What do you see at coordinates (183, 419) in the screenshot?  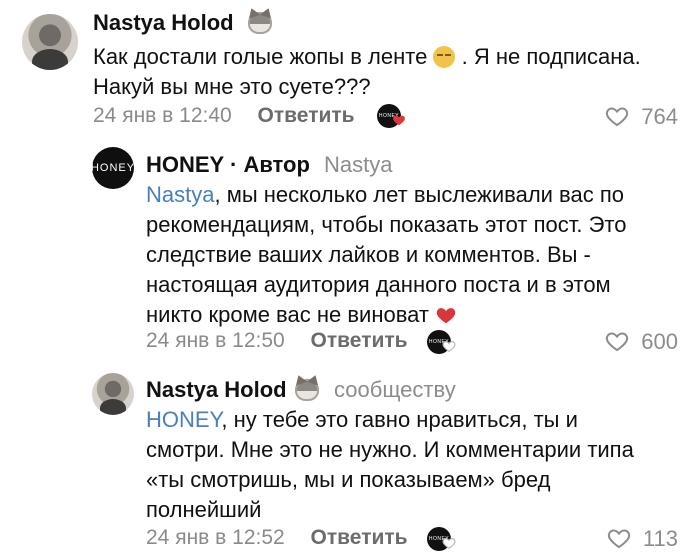 I see `mention-link: HONEY` at bounding box center [183, 419].